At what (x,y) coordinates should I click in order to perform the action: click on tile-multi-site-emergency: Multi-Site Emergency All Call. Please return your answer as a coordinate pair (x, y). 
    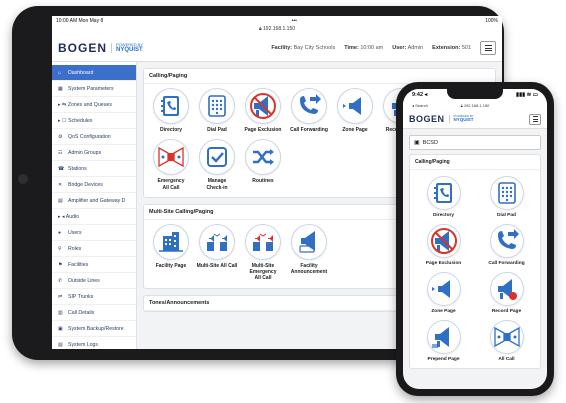
    Looking at the image, I should click on (263, 252).